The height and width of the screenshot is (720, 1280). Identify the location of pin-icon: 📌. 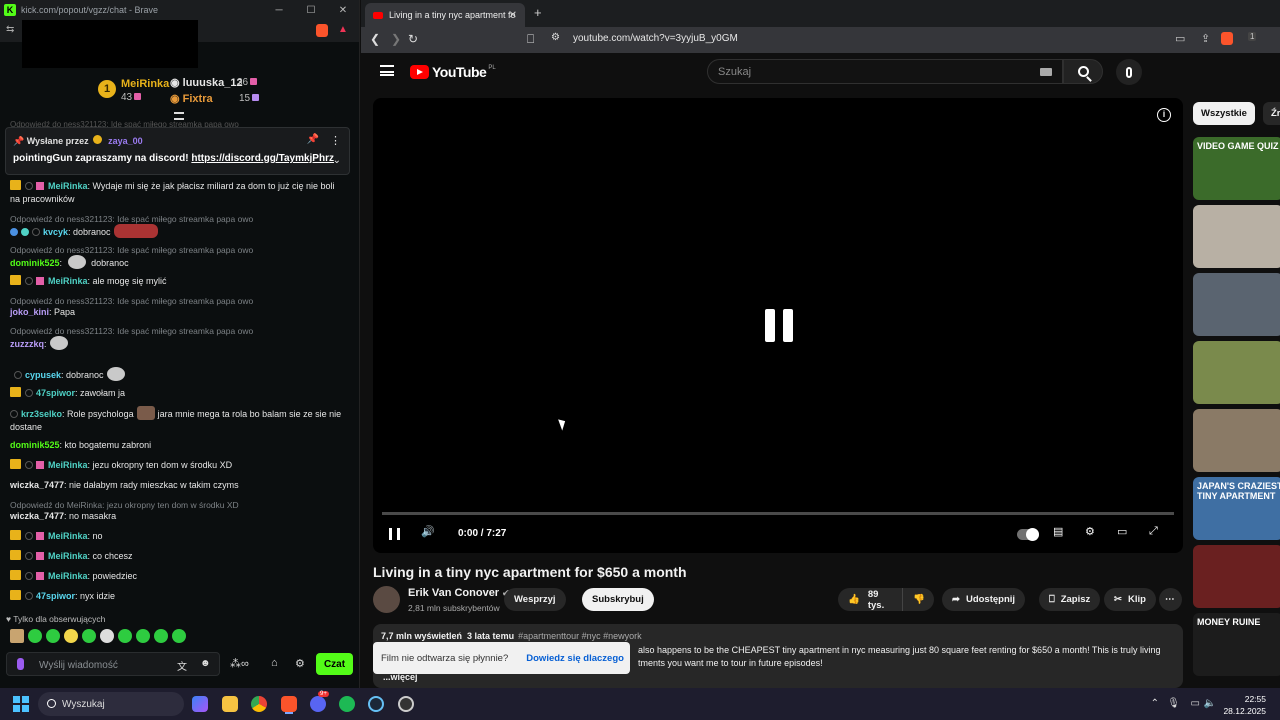
(313, 139).